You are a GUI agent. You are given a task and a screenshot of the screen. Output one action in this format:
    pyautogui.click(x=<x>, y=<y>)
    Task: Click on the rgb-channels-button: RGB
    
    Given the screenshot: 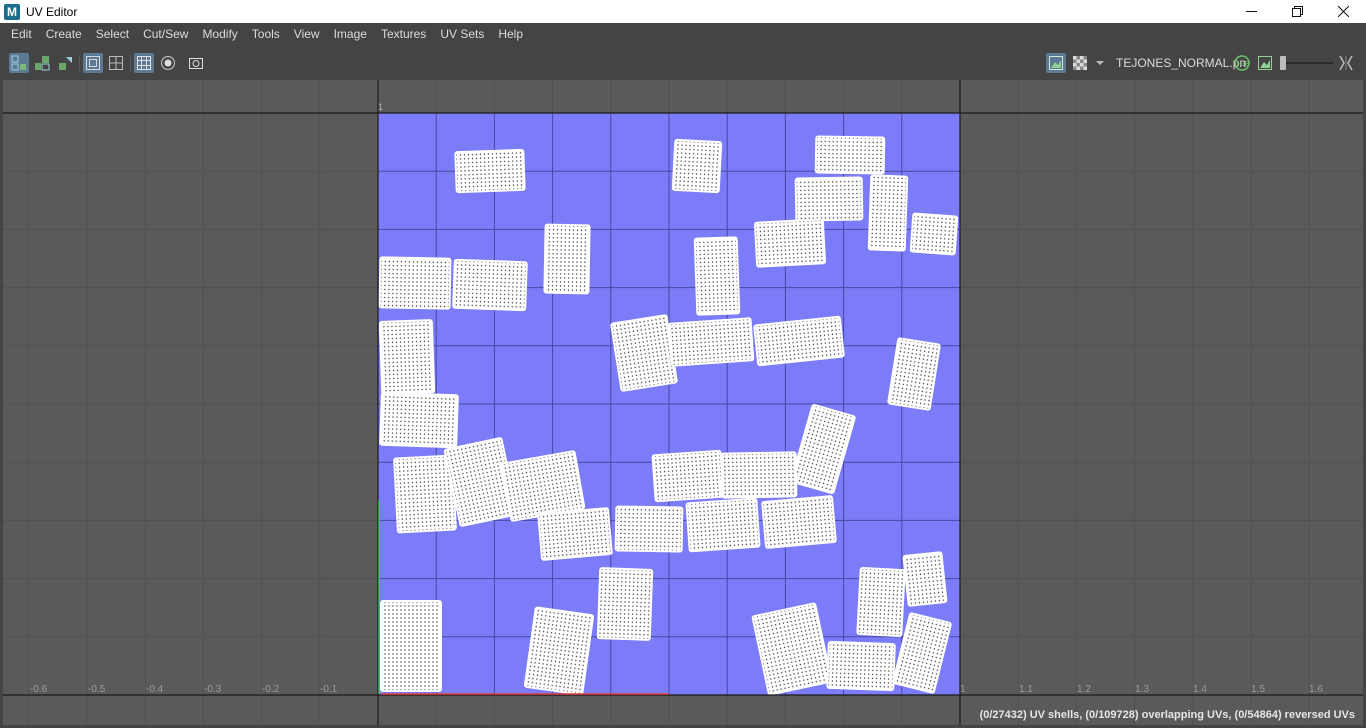 What is the action you would take?
    pyautogui.click(x=1242, y=63)
    